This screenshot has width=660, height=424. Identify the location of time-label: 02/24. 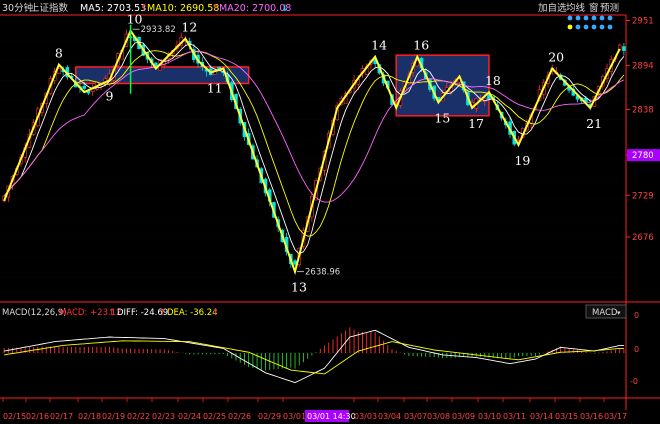
(189, 416).